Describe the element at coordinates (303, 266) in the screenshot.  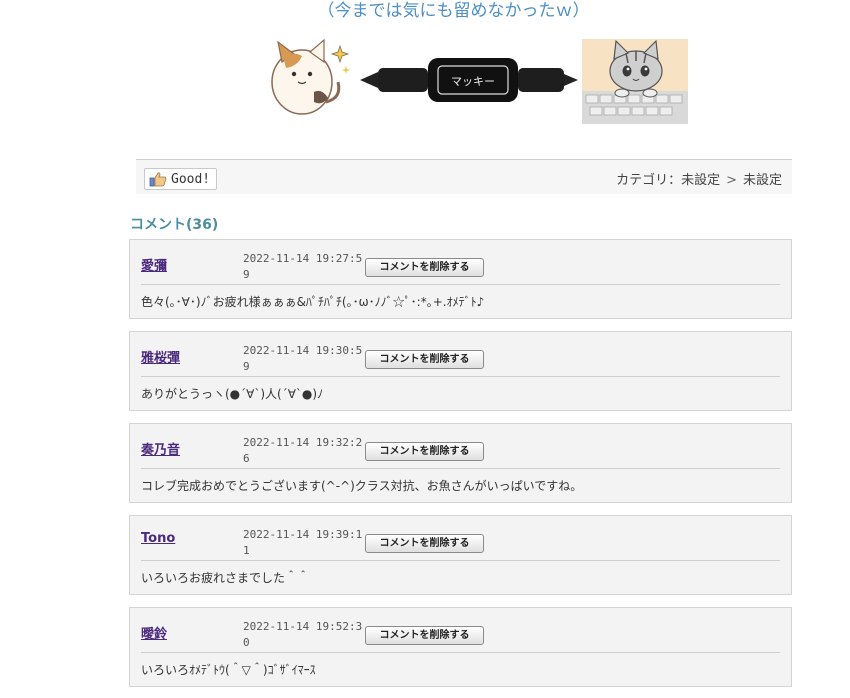
I see `comment-date: 2022-11-14 19:27:59` at that location.